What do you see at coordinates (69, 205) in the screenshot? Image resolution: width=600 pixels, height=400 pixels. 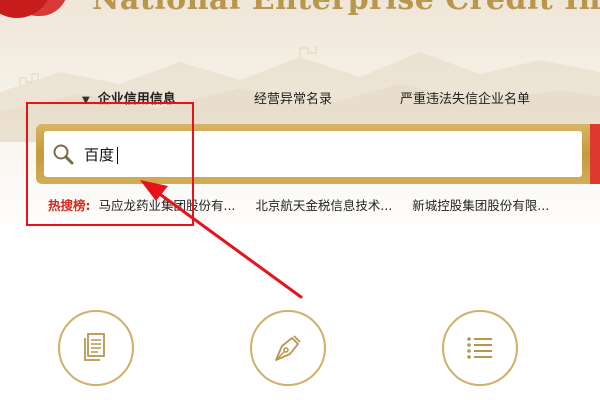 I see `hot-search-label: 热搜榜:` at bounding box center [69, 205].